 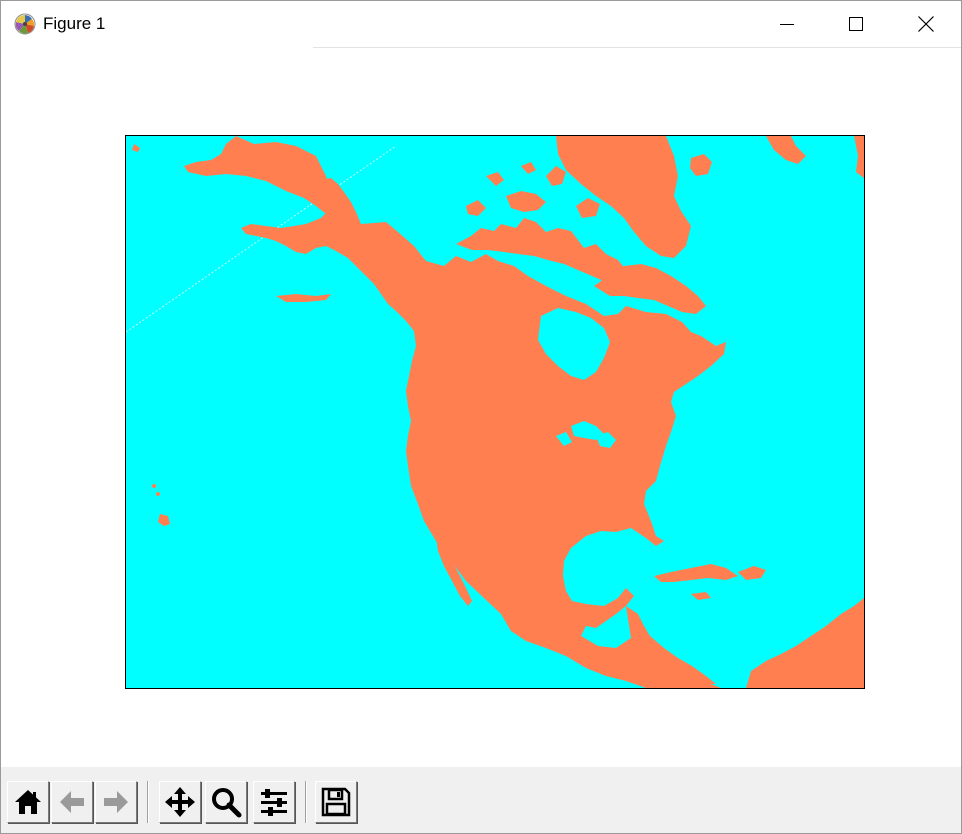 I want to click on zoom-button, so click(x=226, y=802).